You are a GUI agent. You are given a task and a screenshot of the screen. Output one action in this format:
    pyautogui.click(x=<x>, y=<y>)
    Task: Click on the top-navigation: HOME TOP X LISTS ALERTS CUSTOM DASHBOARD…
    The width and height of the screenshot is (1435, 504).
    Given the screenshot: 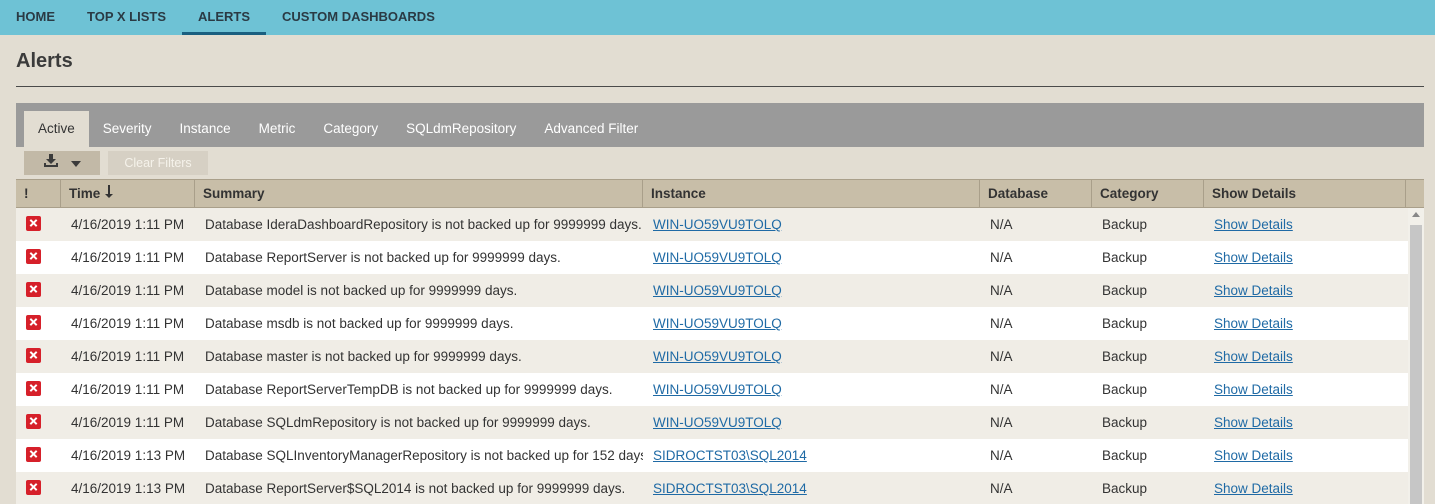 What is the action you would take?
    pyautogui.click(x=717, y=17)
    